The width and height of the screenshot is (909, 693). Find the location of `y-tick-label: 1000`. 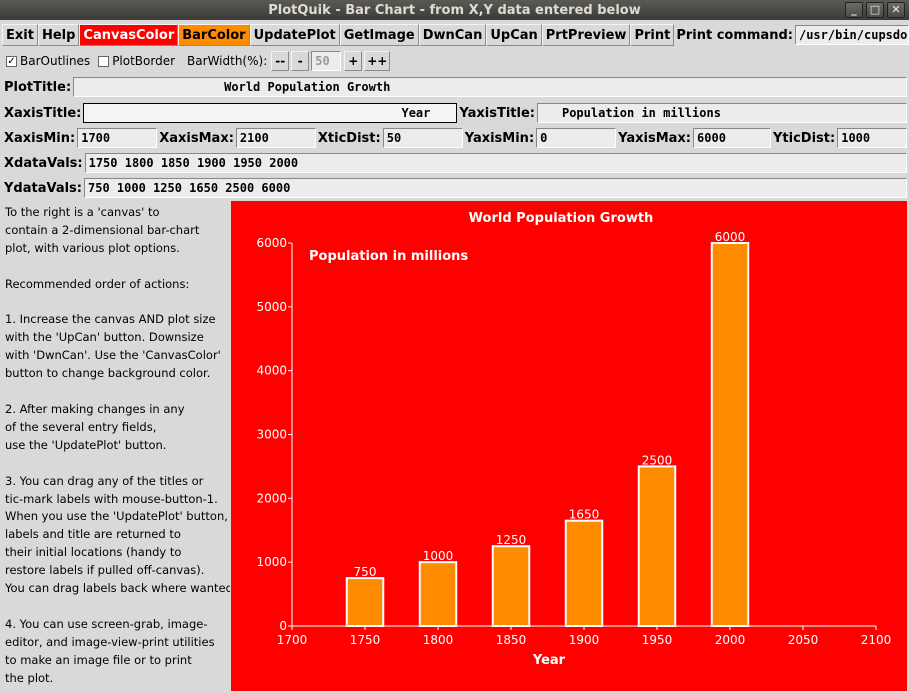

y-tick-label: 1000 is located at coordinates (271, 562).